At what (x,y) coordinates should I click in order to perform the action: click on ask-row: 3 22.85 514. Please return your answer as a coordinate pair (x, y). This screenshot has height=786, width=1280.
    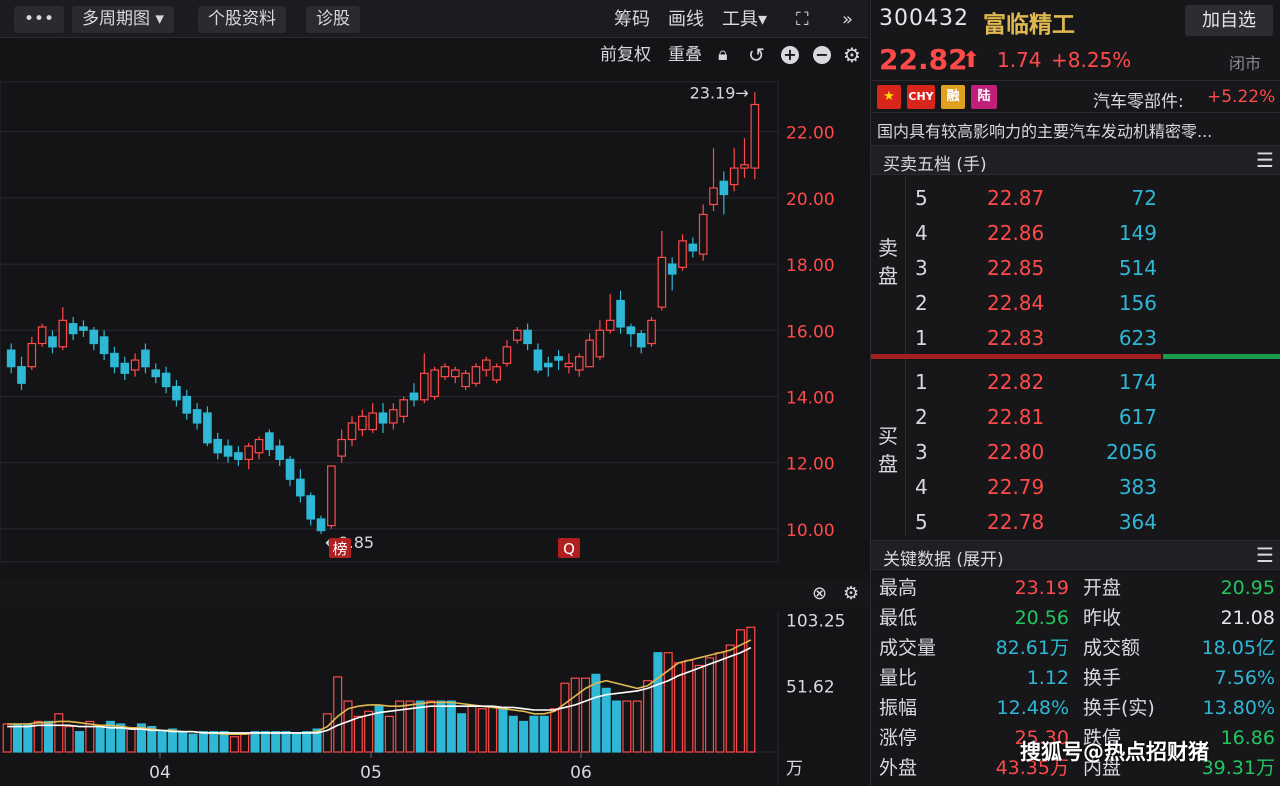
    Looking at the image, I should click on (1075, 267).